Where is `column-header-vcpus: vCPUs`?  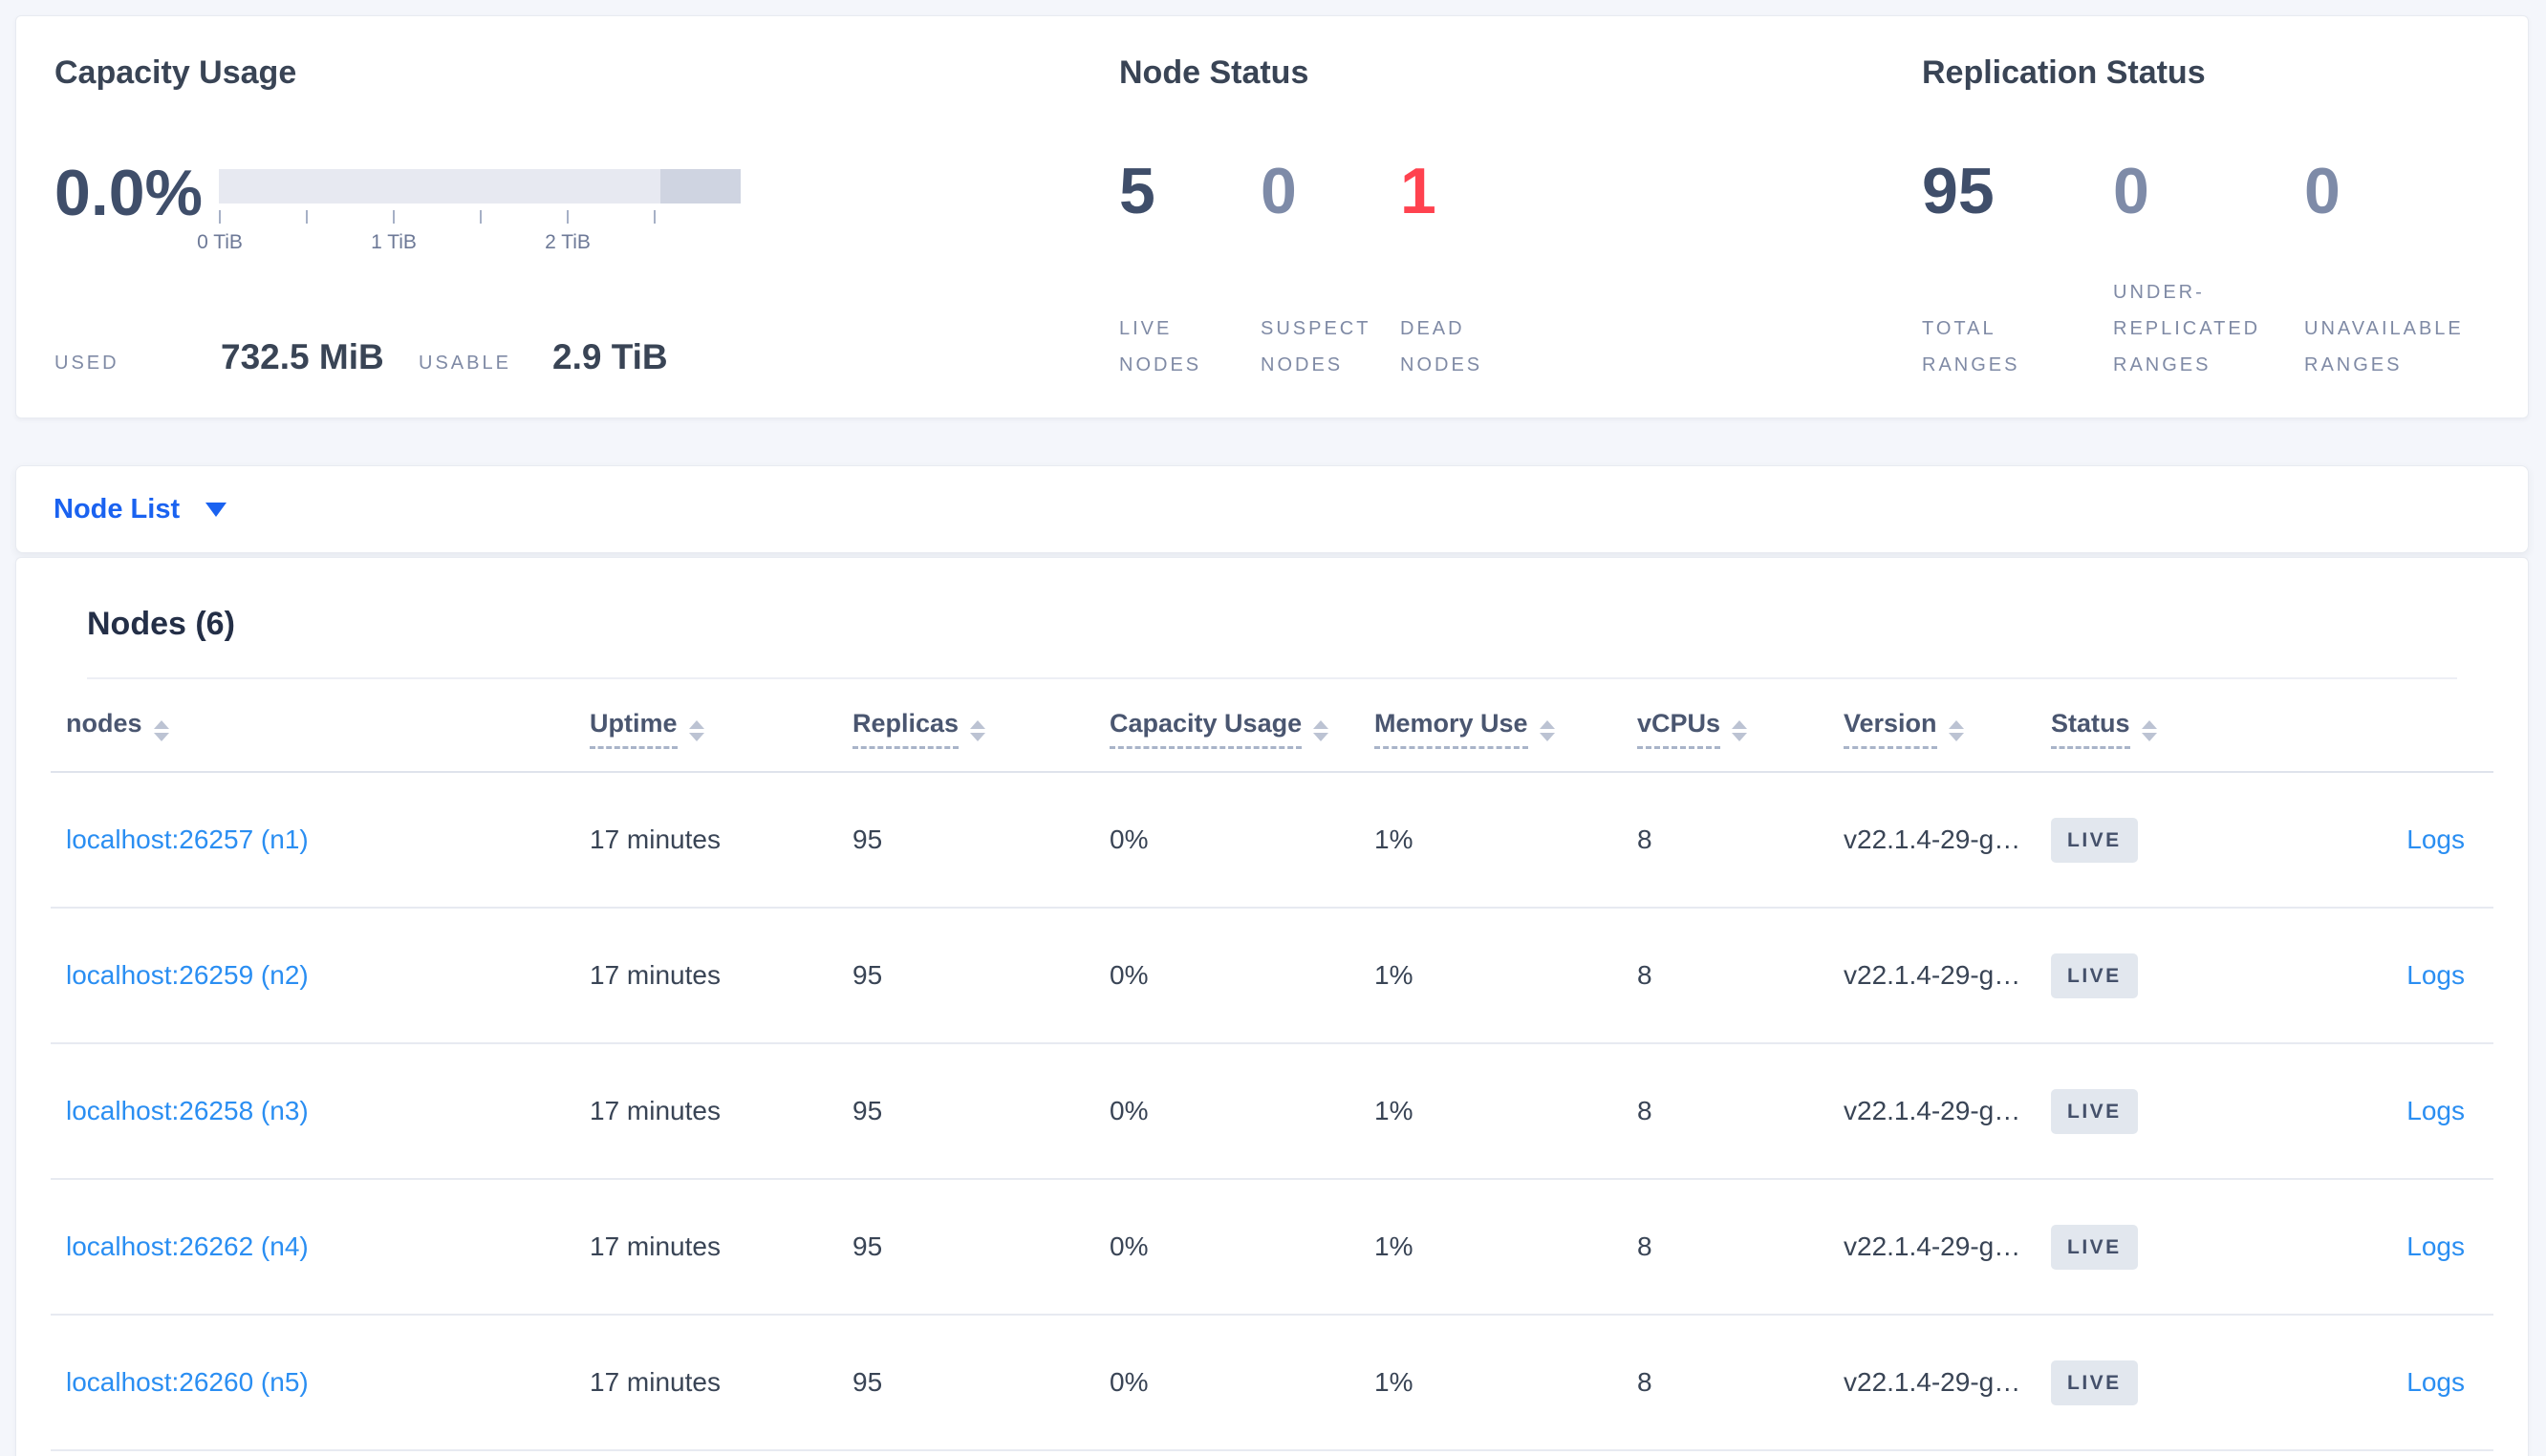 column-header-vcpus: vCPUs is located at coordinates (1740, 729).